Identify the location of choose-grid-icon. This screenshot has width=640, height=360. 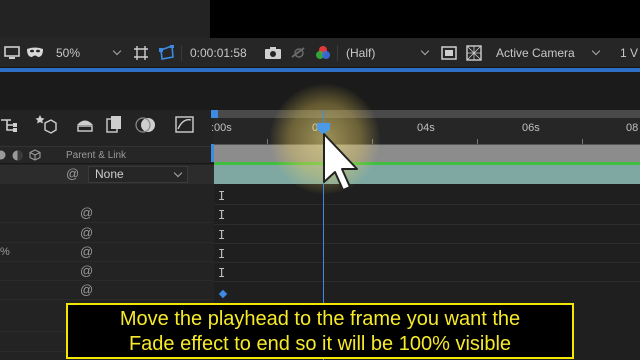
(141, 53).